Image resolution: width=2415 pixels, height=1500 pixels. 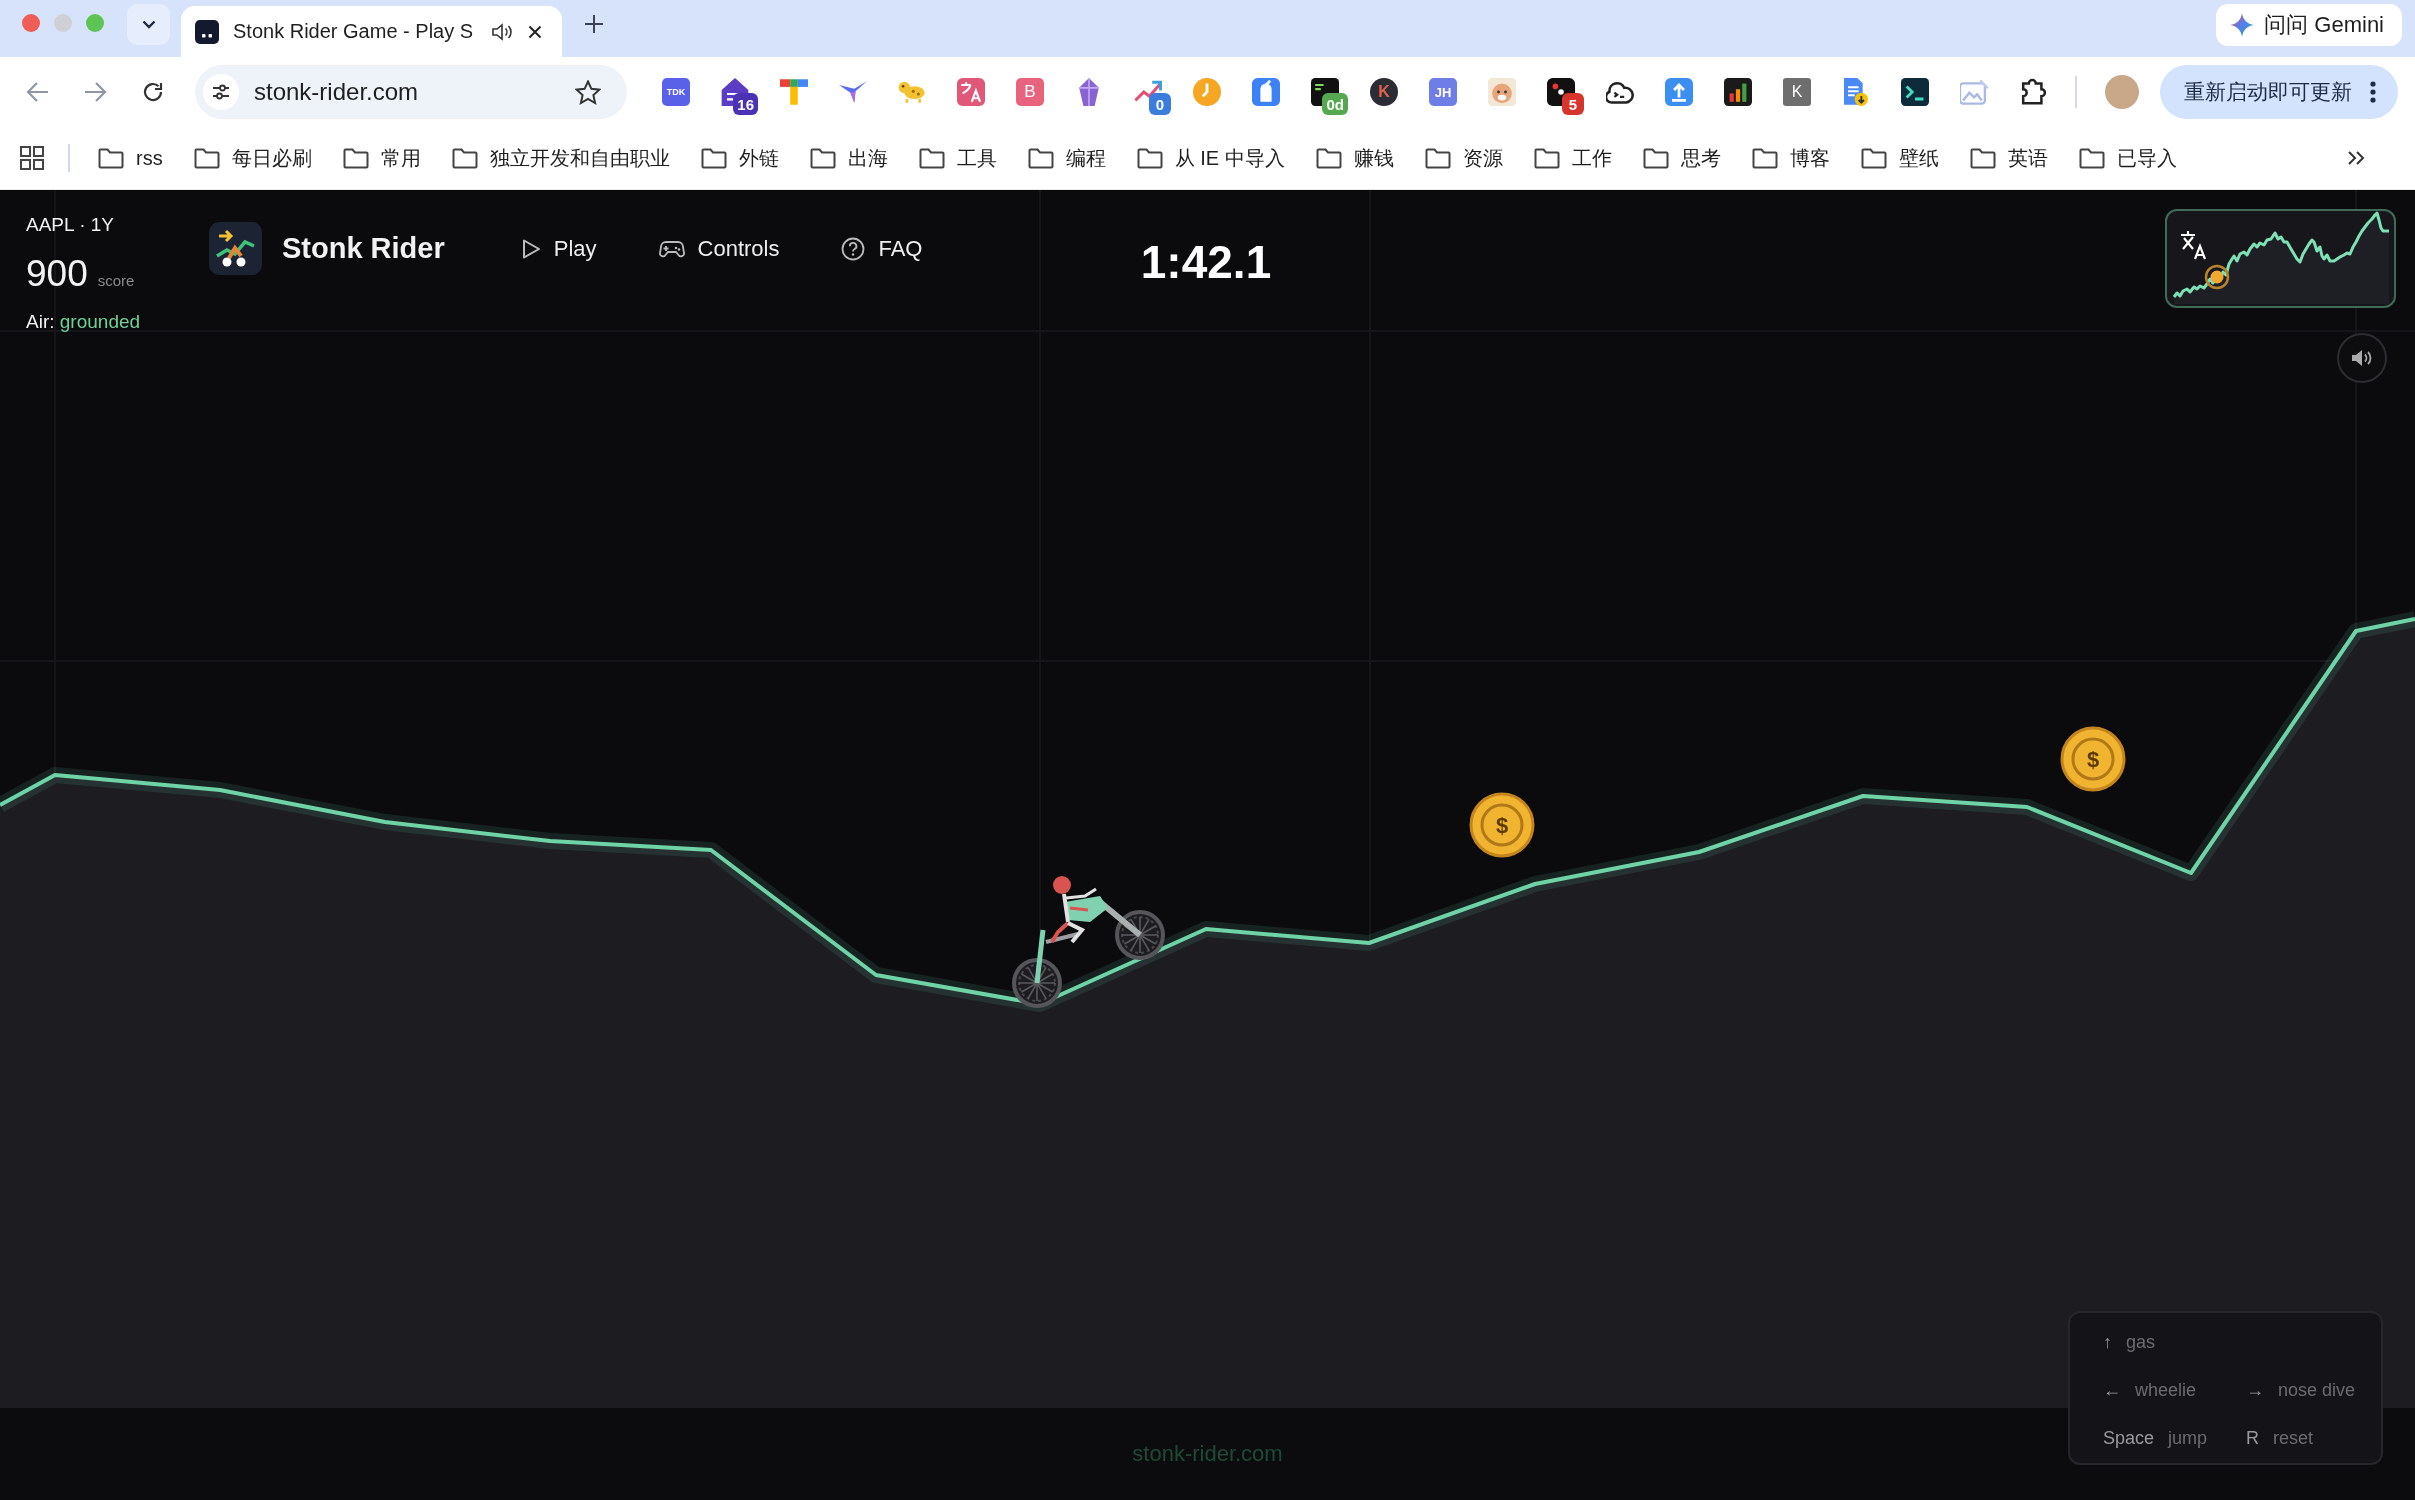 What do you see at coordinates (594, 24) in the screenshot?
I see `plus-icon` at bounding box center [594, 24].